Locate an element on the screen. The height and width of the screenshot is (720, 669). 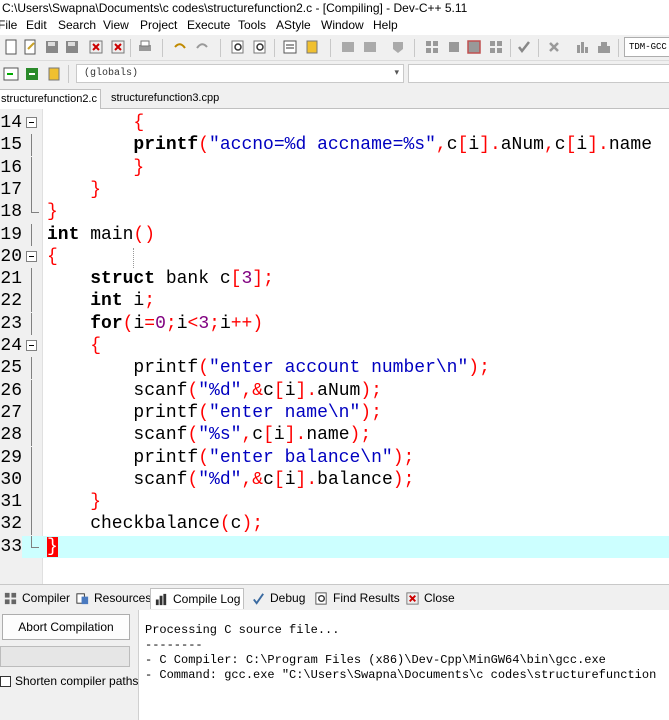
profile-icon is located at coordinates (582, 47).